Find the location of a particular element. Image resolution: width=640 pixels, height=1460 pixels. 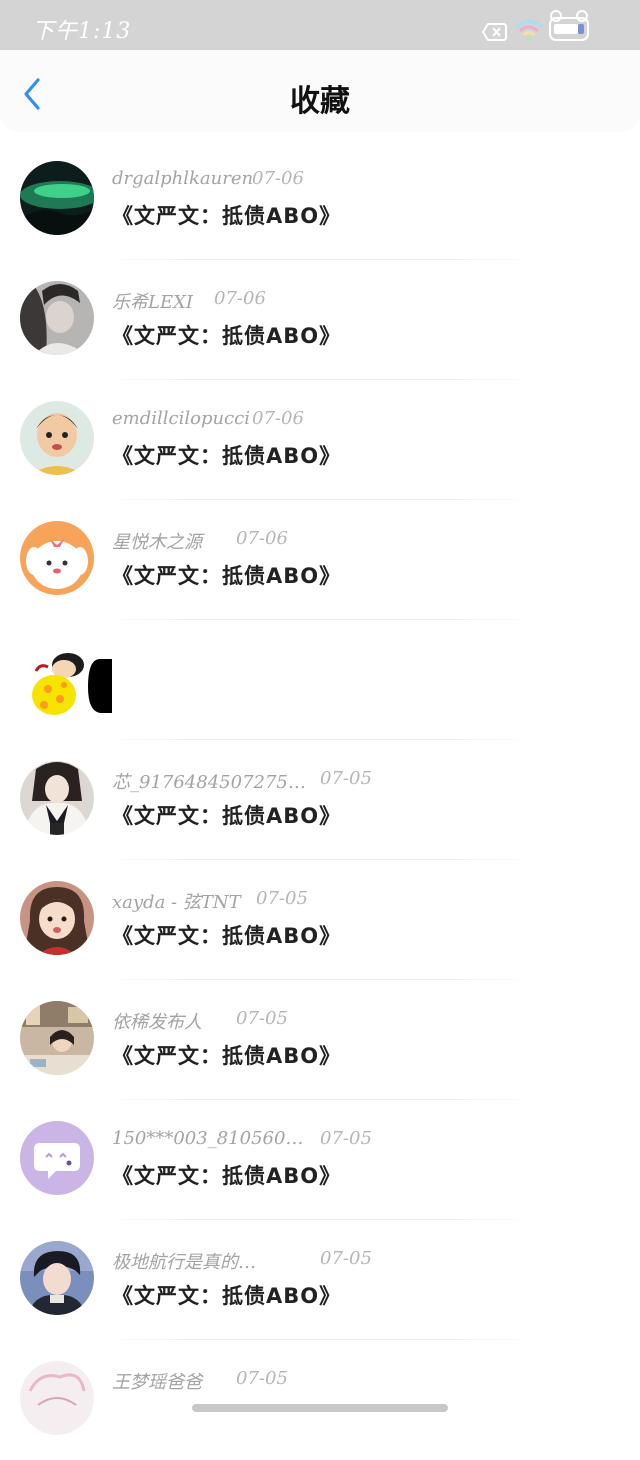

list-item is located at coordinates (320, 680).